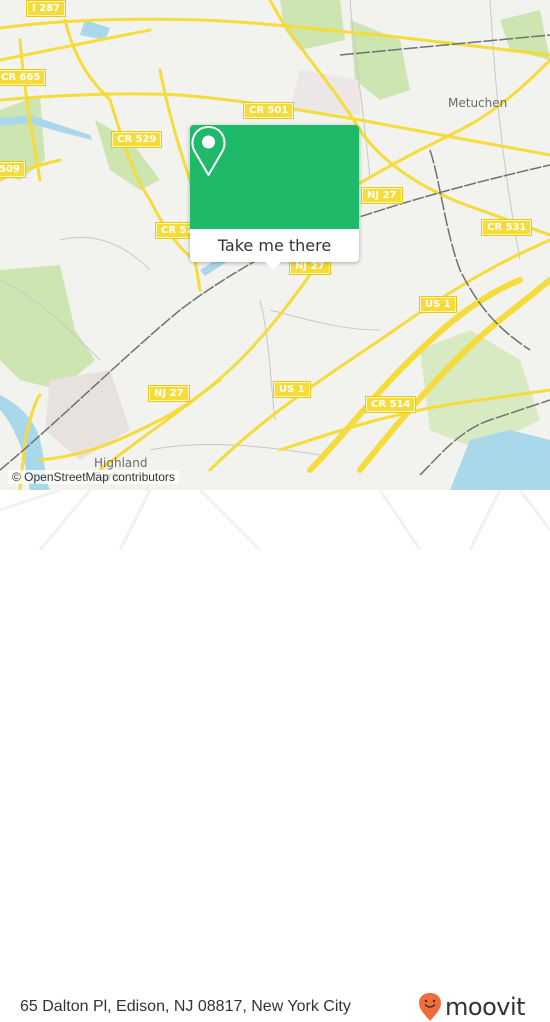 The image size is (550, 1022). What do you see at coordinates (13, 169) in the screenshot?
I see `road-label-cr509: 509` at bounding box center [13, 169].